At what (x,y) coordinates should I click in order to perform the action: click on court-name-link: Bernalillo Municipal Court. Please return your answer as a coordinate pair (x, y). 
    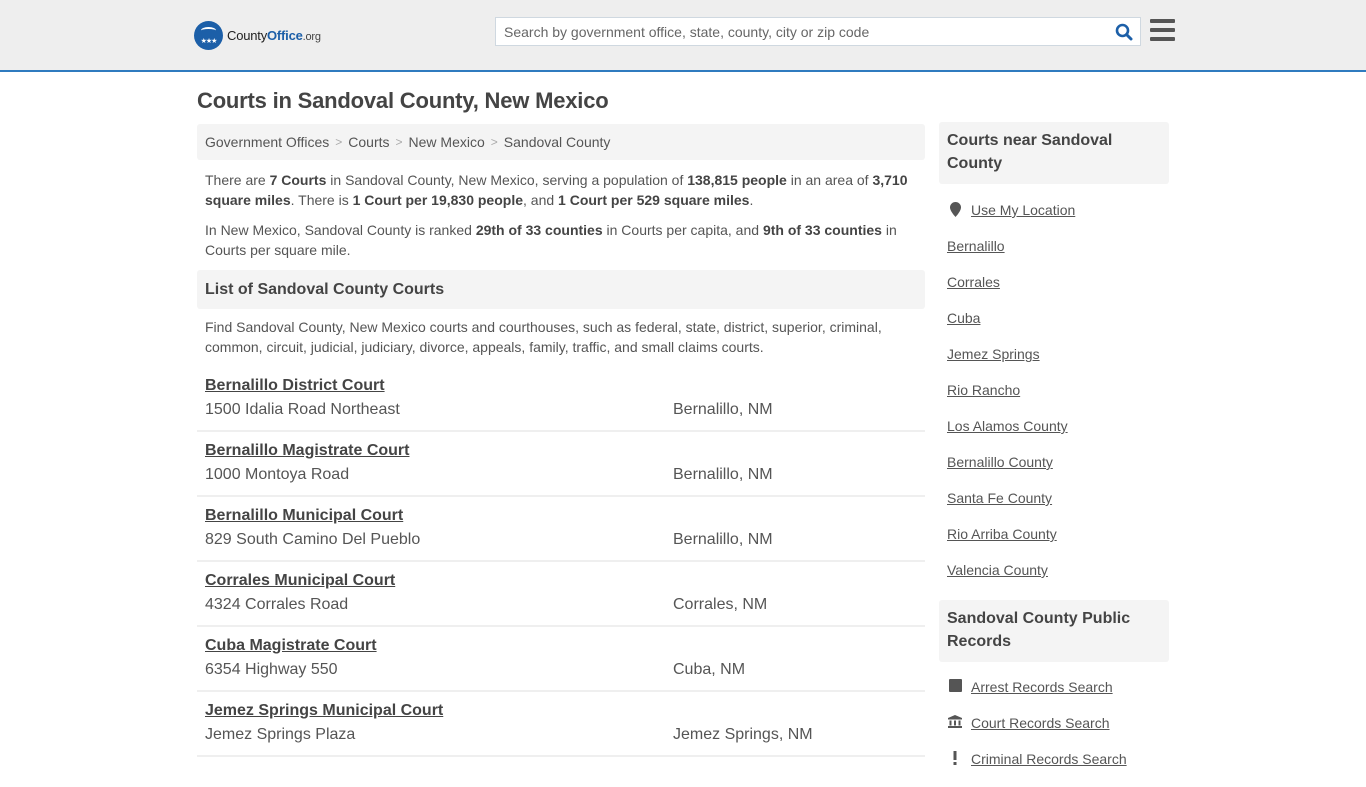
    Looking at the image, I should click on (304, 516).